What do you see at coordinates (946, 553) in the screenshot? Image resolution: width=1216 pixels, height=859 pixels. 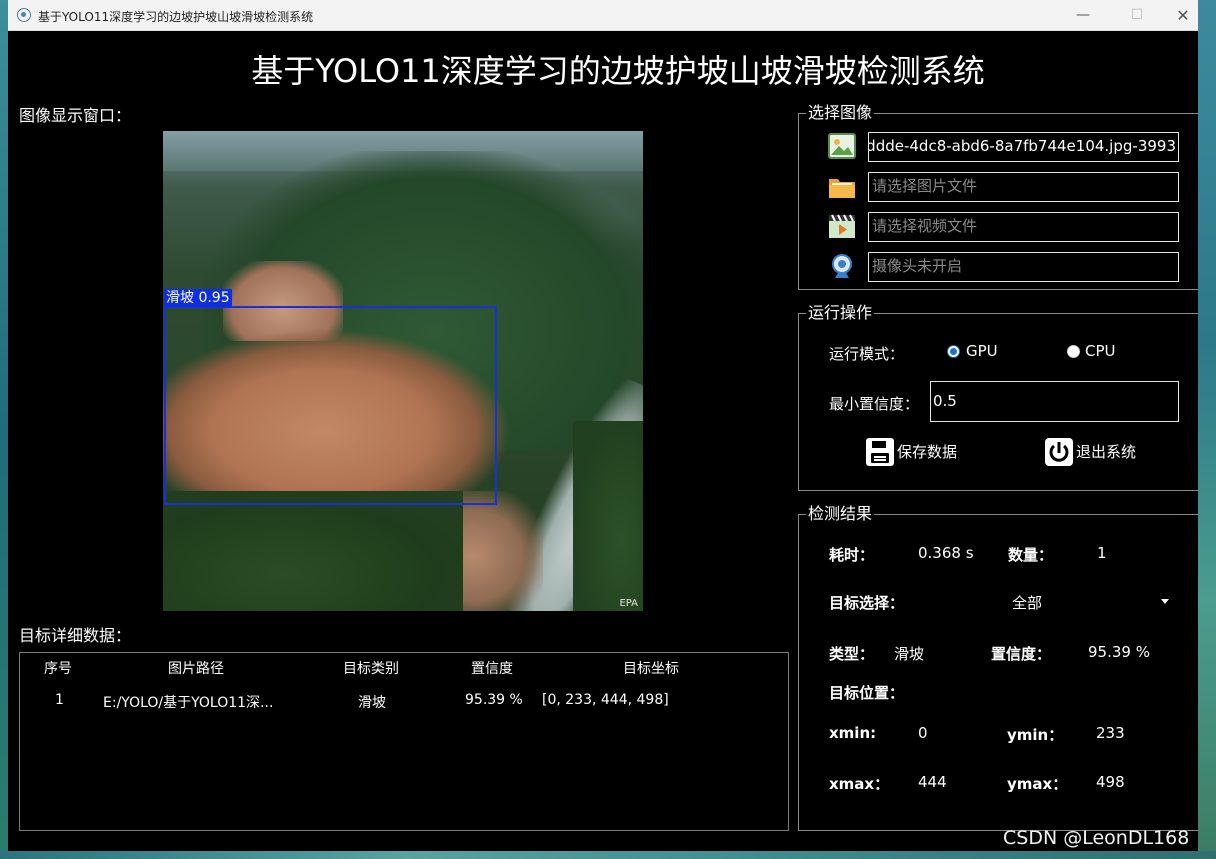 I see `time-value: 0.368 s` at bounding box center [946, 553].